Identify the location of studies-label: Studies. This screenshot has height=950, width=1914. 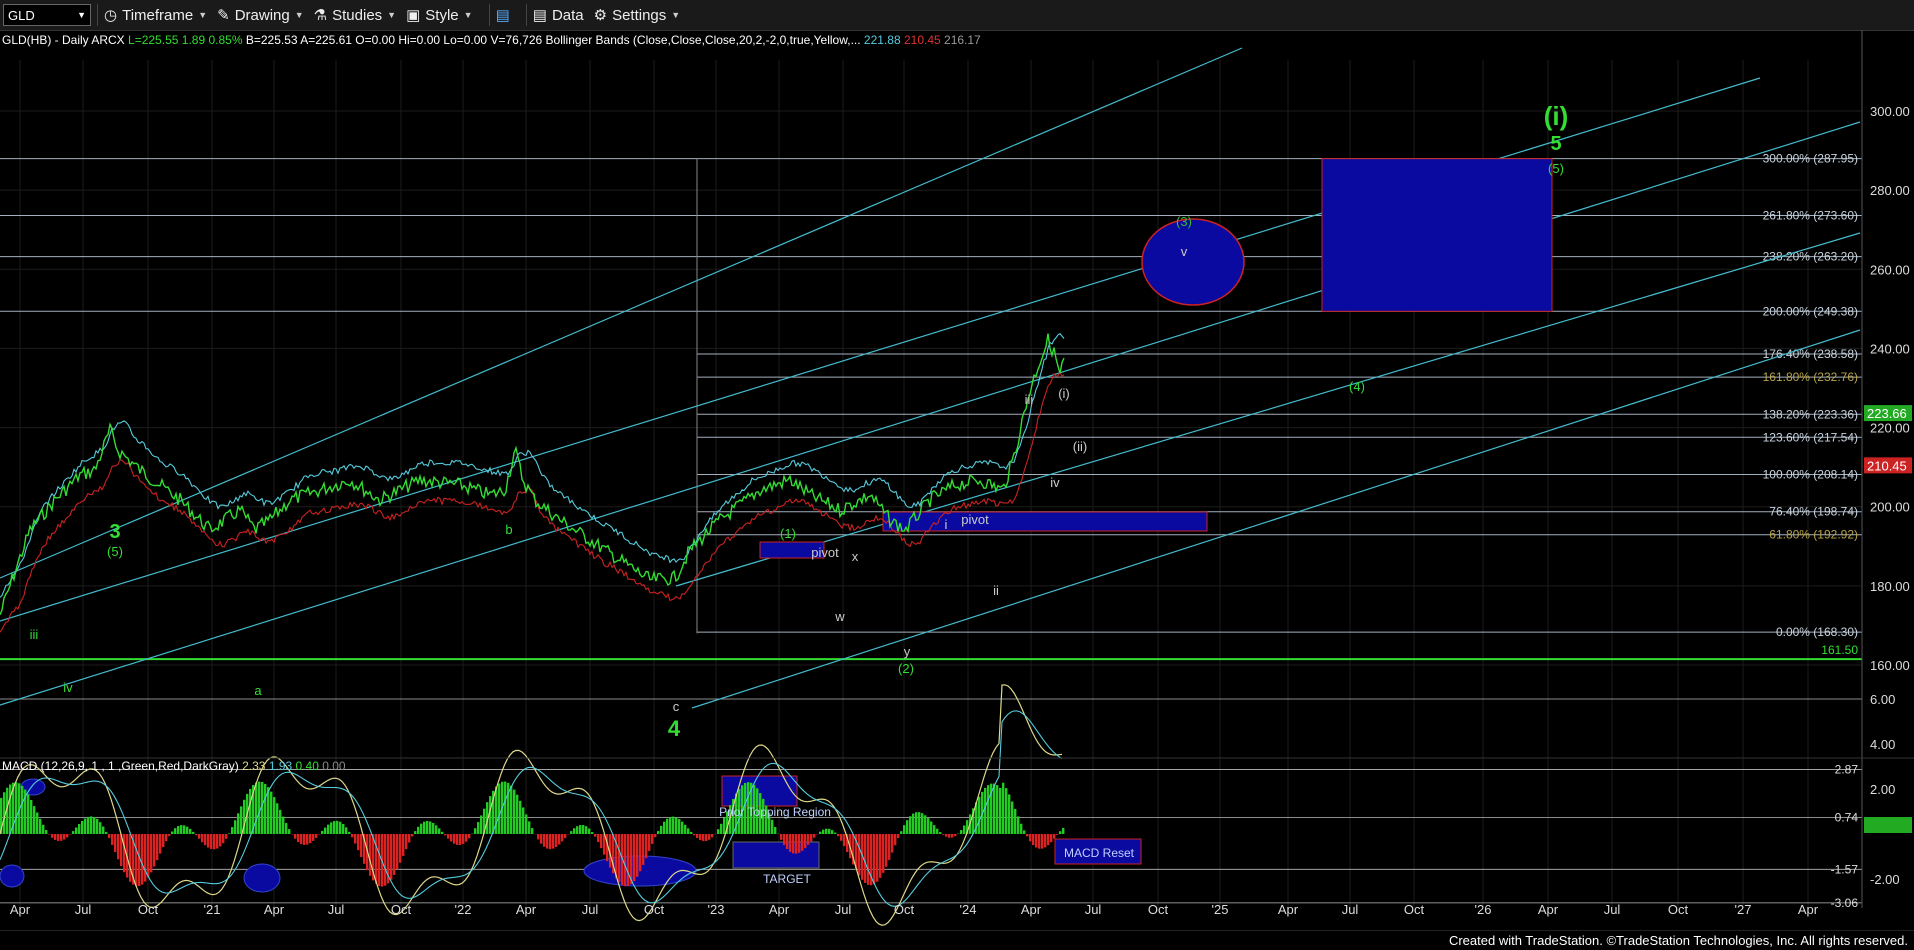
(357, 15).